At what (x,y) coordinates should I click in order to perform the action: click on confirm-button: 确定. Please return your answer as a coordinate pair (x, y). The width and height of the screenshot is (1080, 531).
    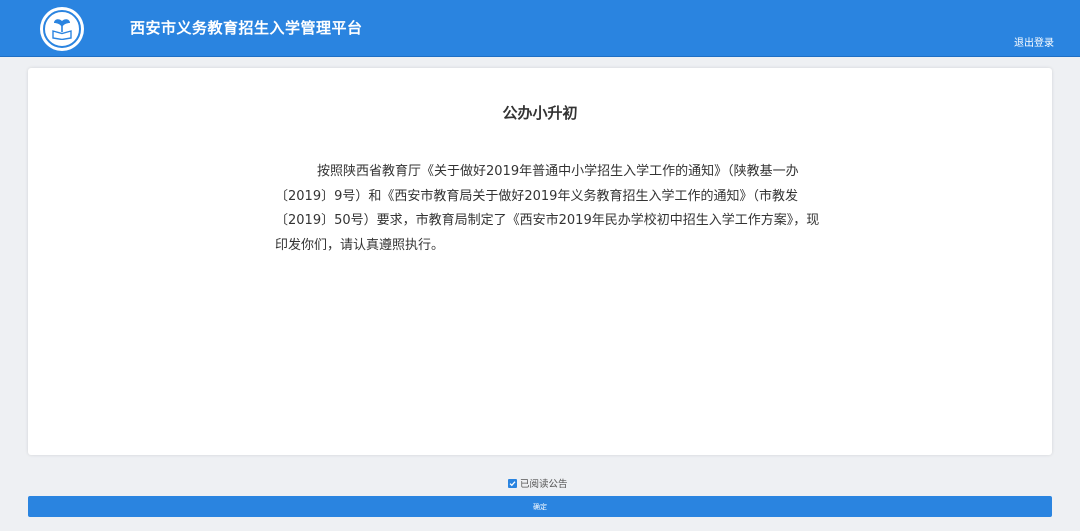
    Looking at the image, I should click on (540, 506).